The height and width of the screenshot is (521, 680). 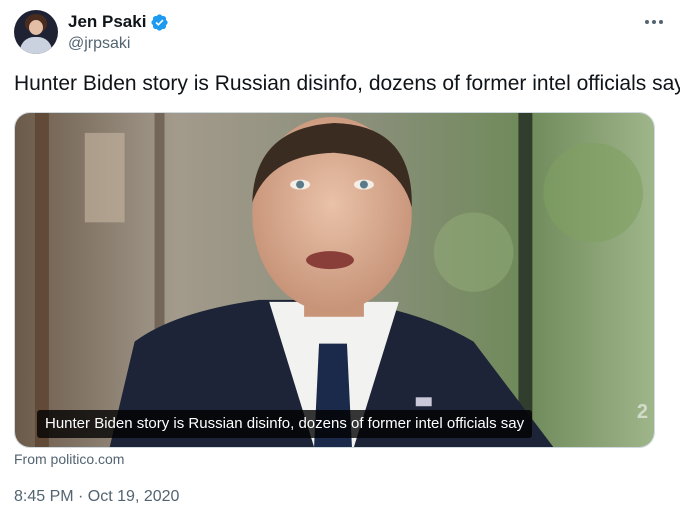 What do you see at coordinates (36, 45) in the screenshot?
I see `avatar-body-shape` at bounding box center [36, 45].